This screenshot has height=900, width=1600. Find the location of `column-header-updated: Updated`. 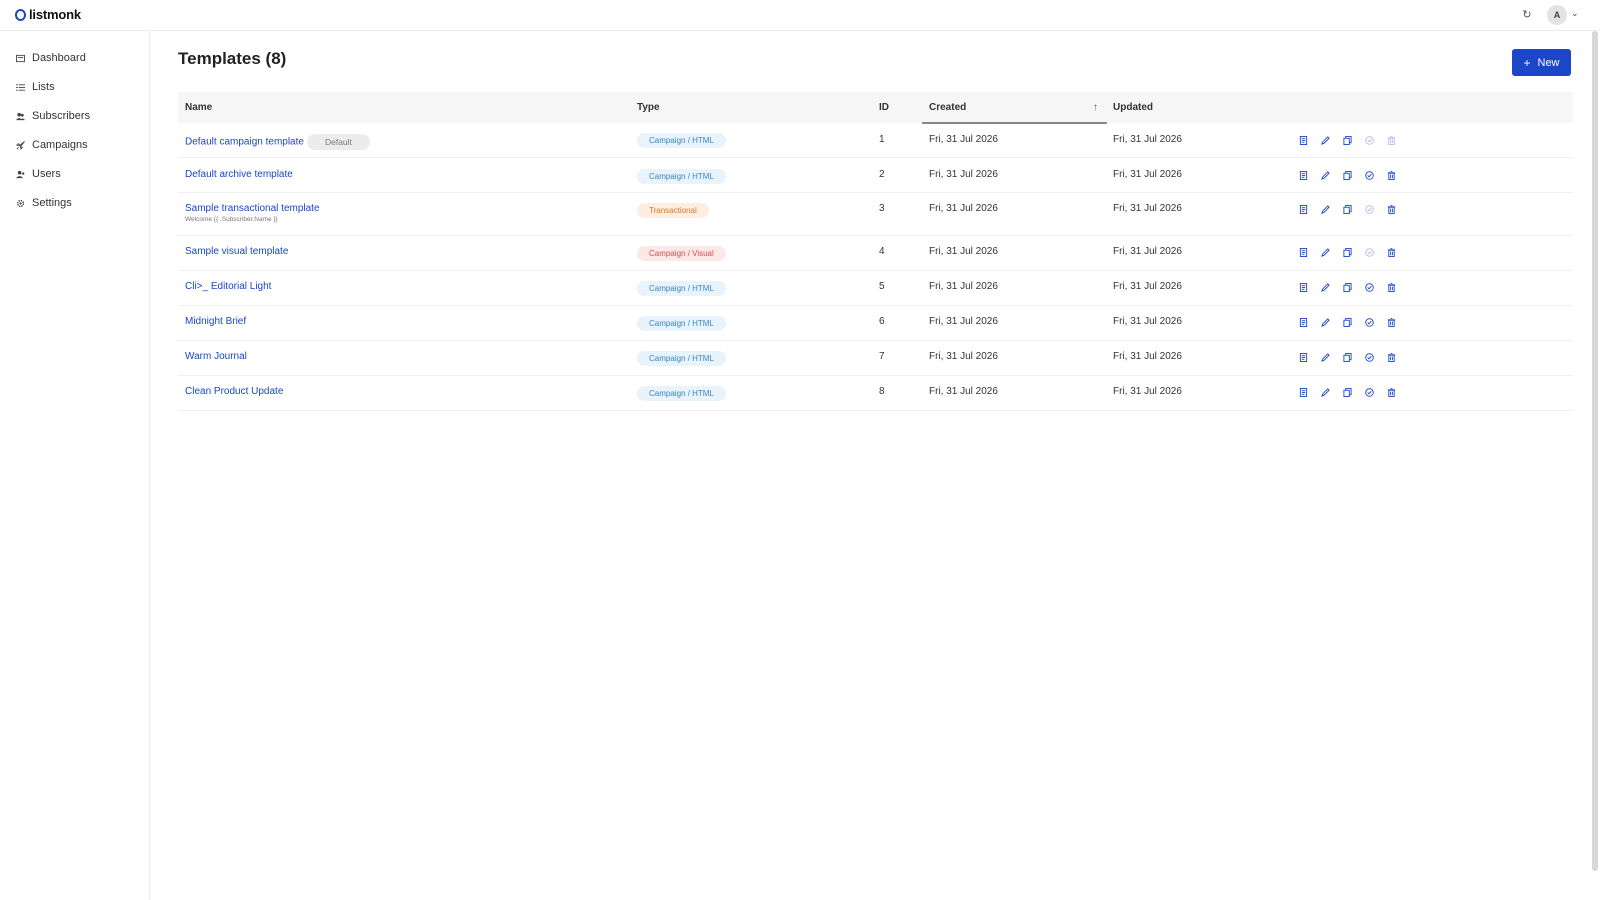

column-header-updated: Updated is located at coordinates (1133, 107).